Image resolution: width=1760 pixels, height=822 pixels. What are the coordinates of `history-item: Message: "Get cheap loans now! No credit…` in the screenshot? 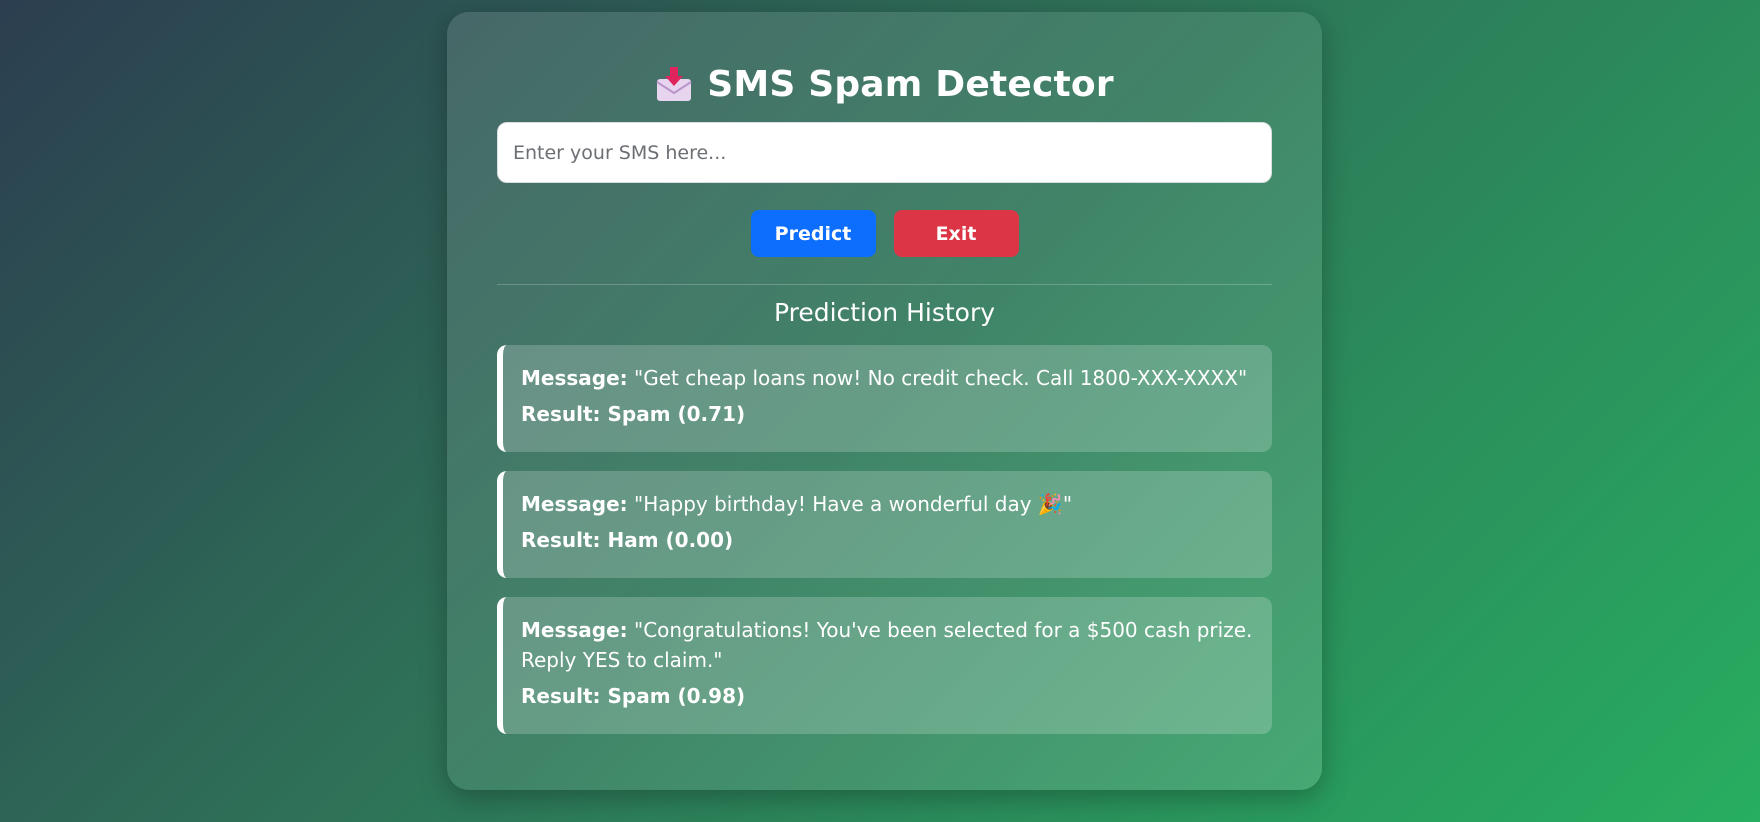 It's located at (884, 398).